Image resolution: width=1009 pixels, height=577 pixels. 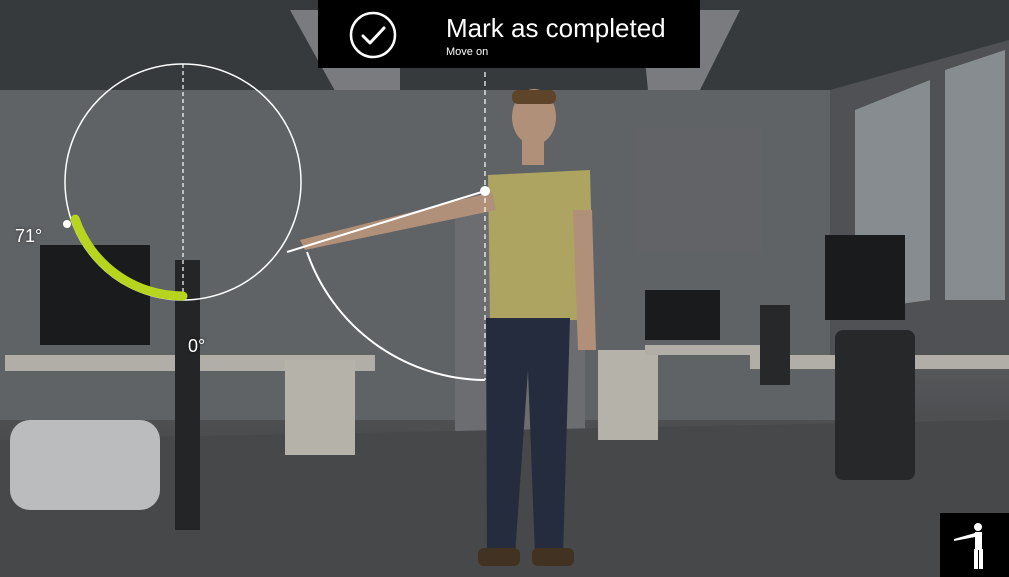 I want to click on mark-completed-button: Mark as completed Move on, so click(x=509, y=34).